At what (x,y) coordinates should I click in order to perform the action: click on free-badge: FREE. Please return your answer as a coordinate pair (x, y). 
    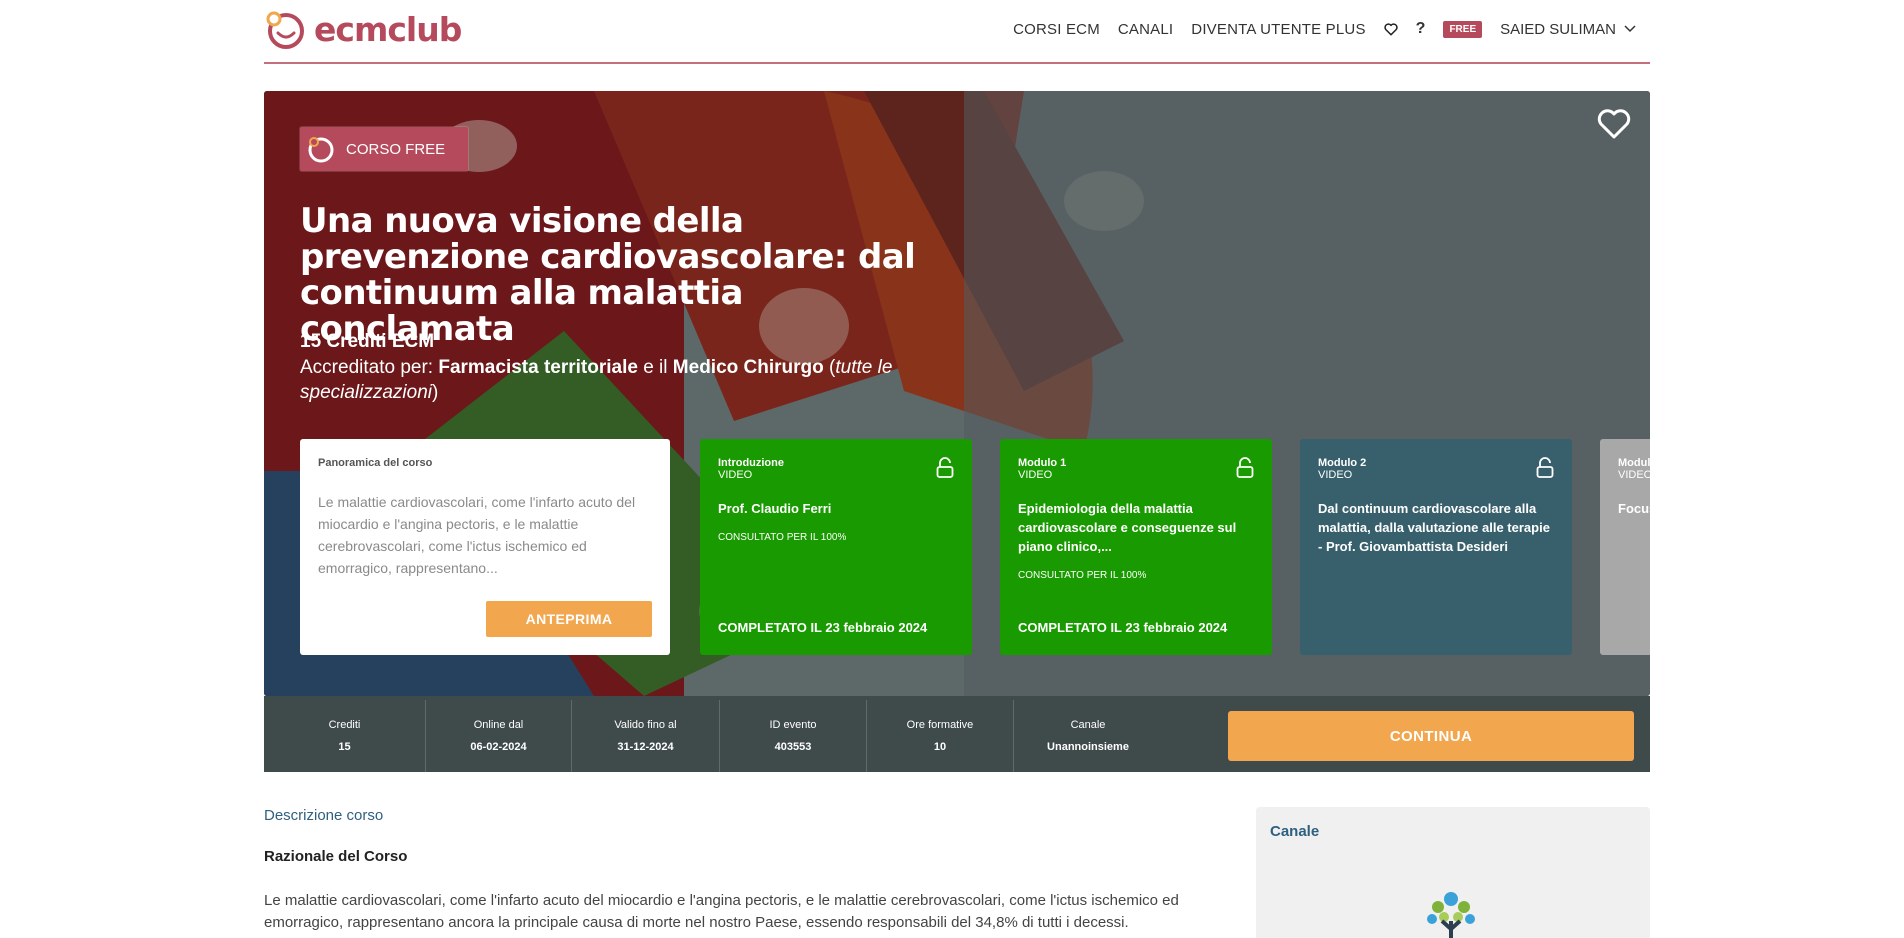
    Looking at the image, I should click on (1463, 29).